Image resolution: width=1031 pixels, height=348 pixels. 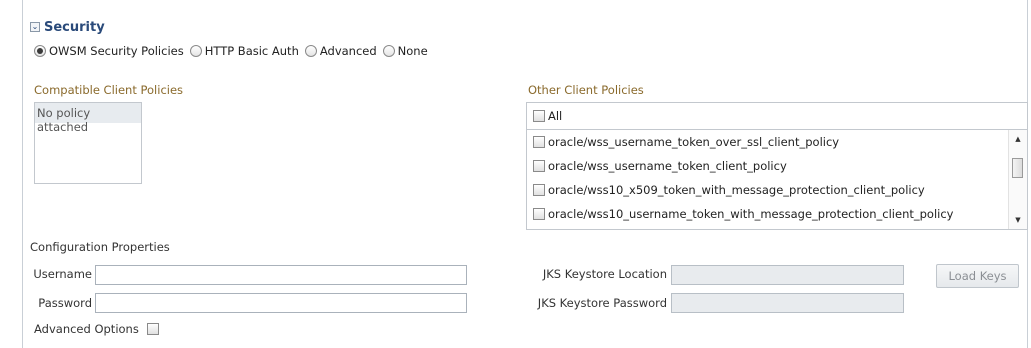 What do you see at coordinates (116, 51) in the screenshot?
I see `radio-owsm-label: OWSM Security Policies` at bounding box center [116, 51].